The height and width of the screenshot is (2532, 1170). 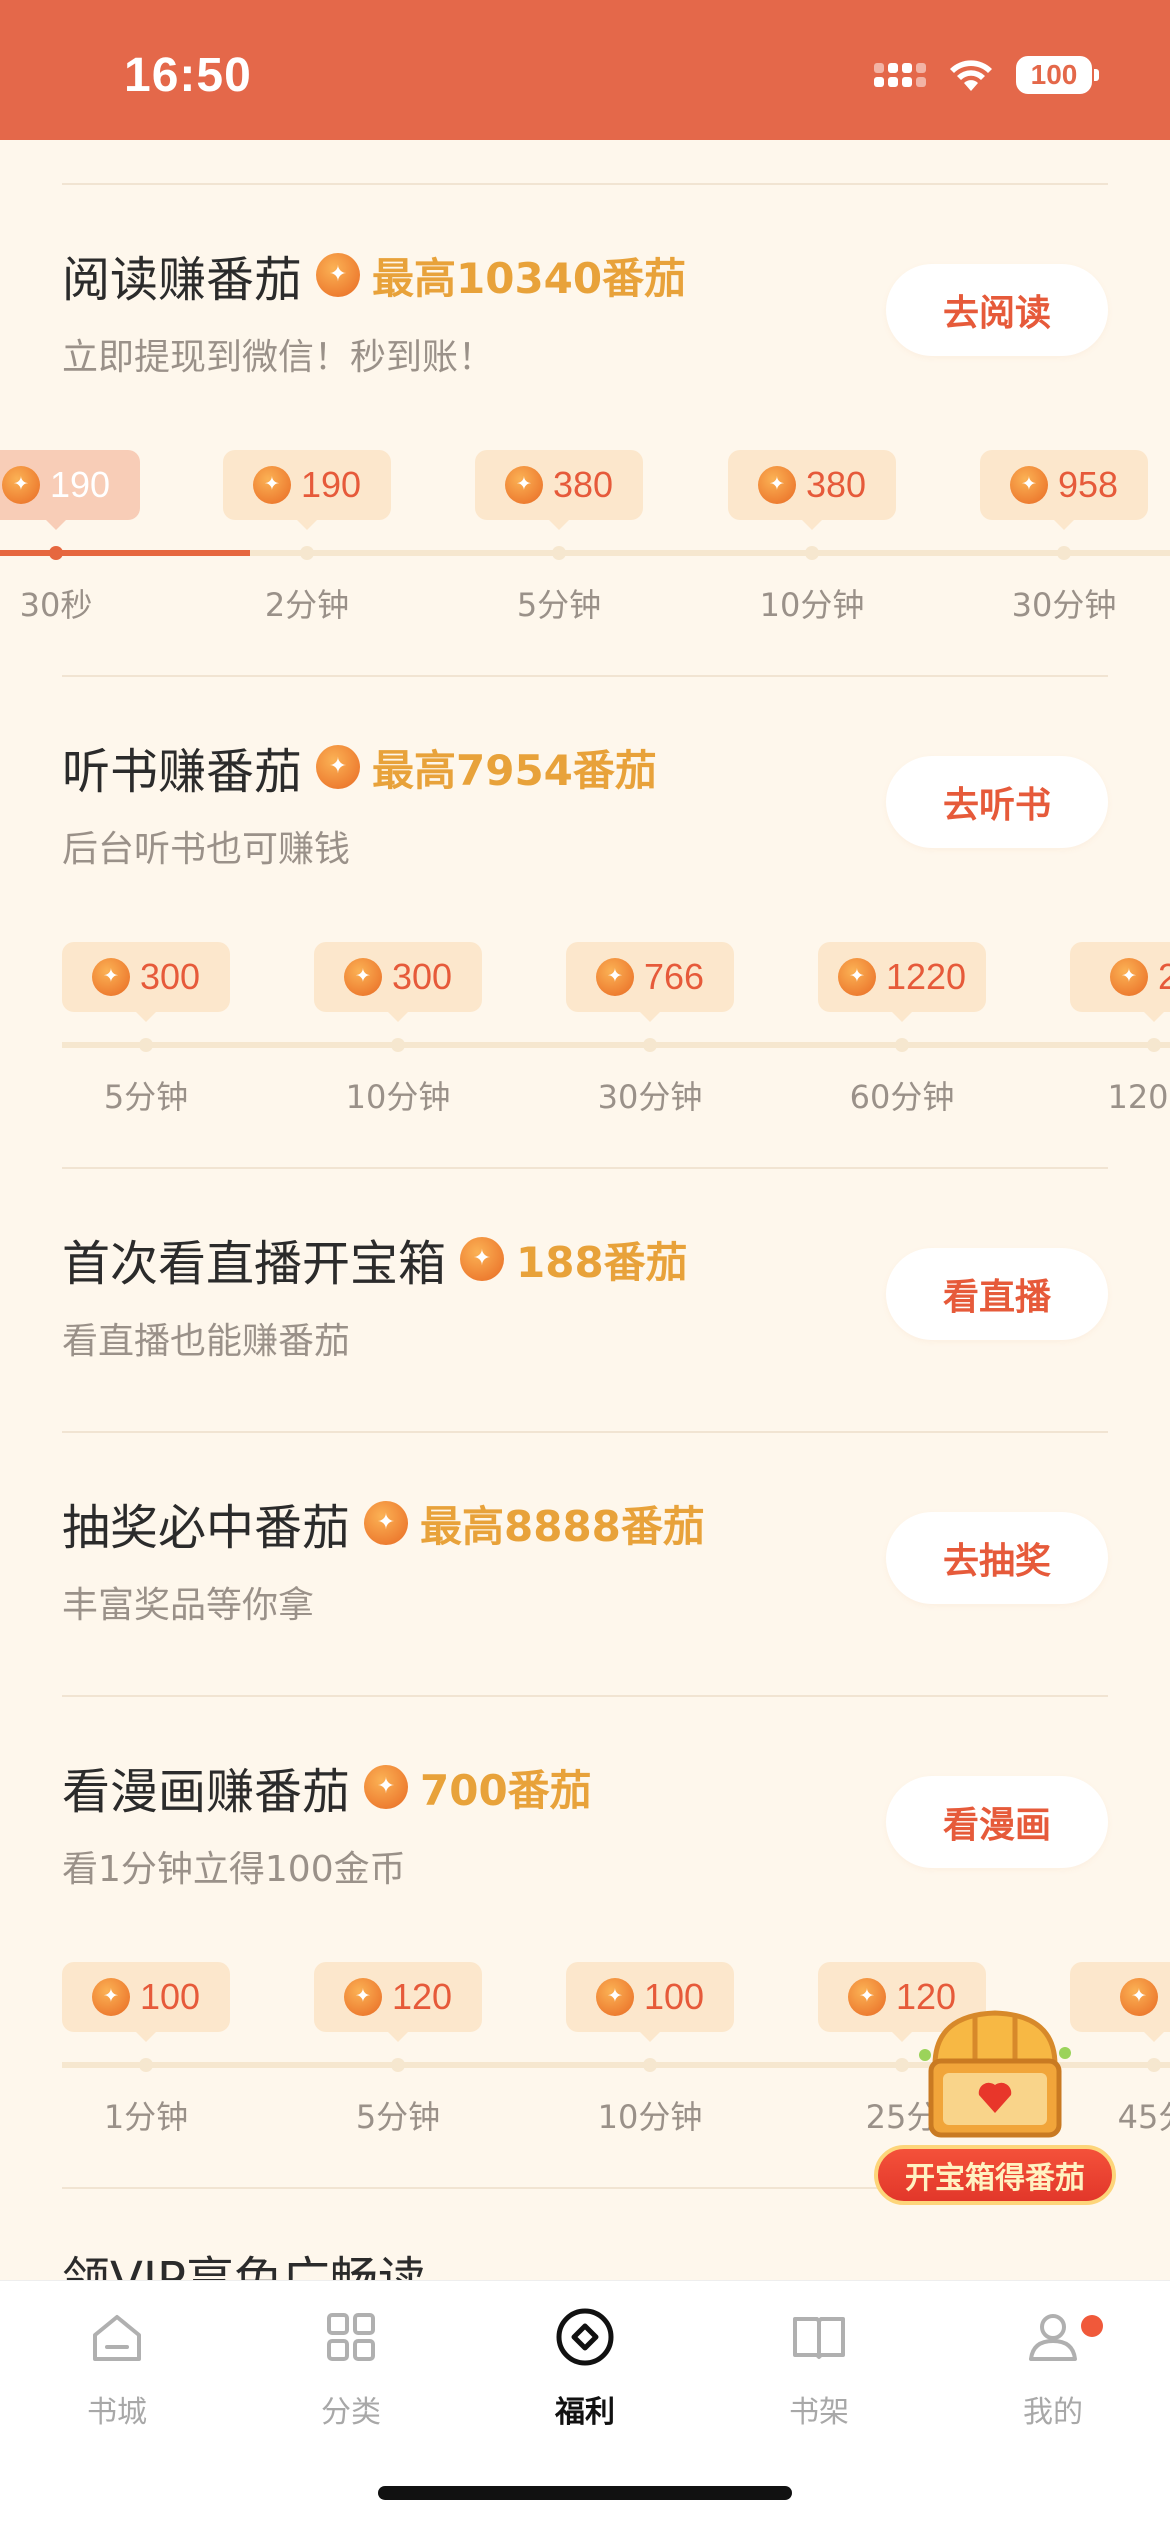 What do you see at coordinates (559, 490) in the screenshot?
I see `reward-pill: 380` at bounding box center [559, 490].